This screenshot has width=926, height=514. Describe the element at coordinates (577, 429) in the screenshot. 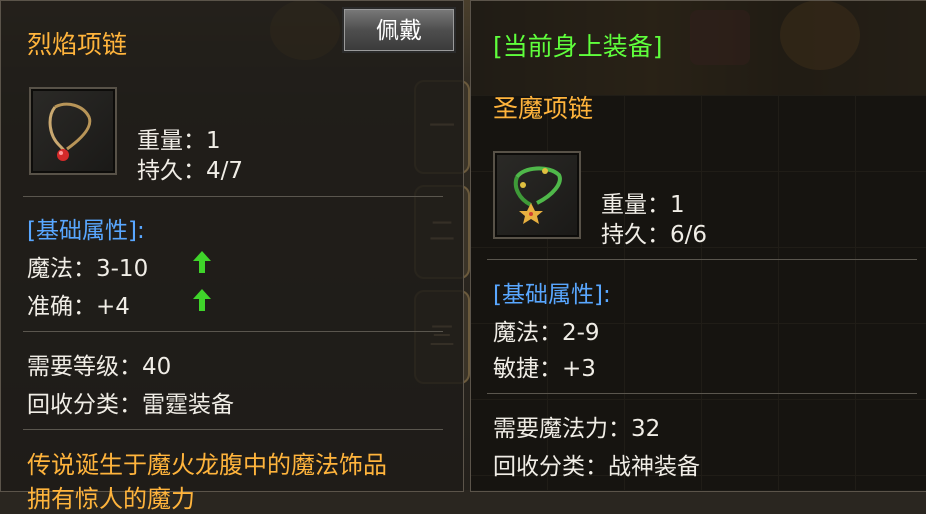

I see `required-magic: 需要魔法力：32` at that location.